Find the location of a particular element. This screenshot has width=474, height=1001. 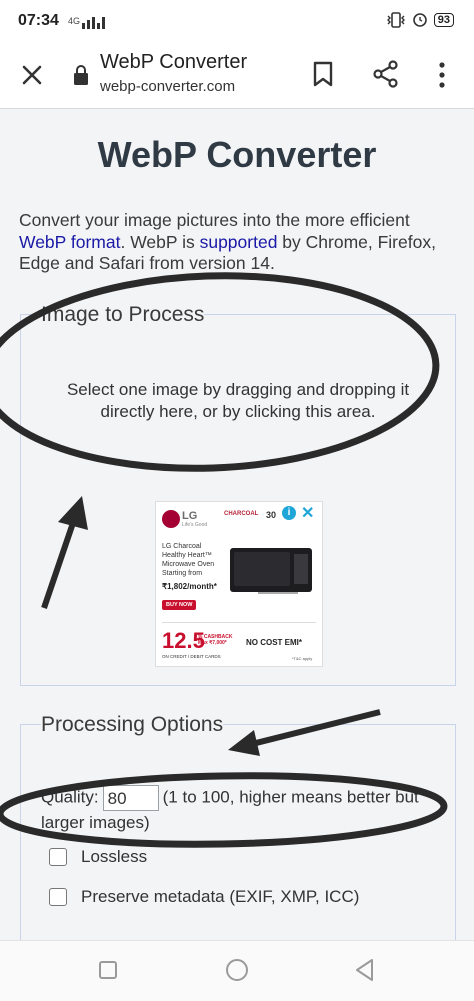

vibrate-icon is located at coordinates (395, 20).